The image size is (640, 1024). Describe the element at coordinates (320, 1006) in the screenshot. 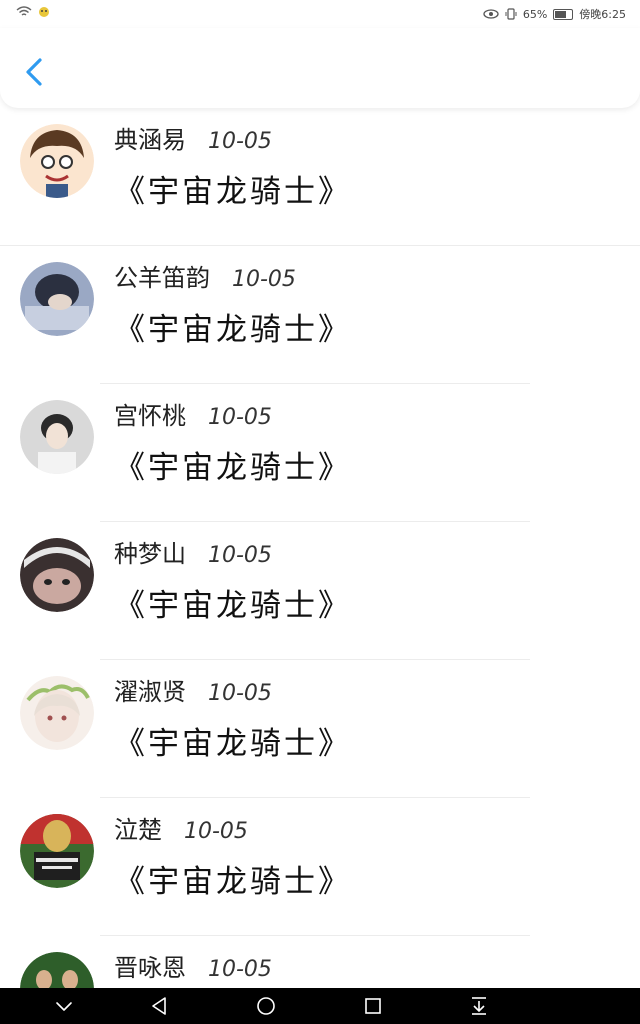

I see `system-navigation-bar` at that location.